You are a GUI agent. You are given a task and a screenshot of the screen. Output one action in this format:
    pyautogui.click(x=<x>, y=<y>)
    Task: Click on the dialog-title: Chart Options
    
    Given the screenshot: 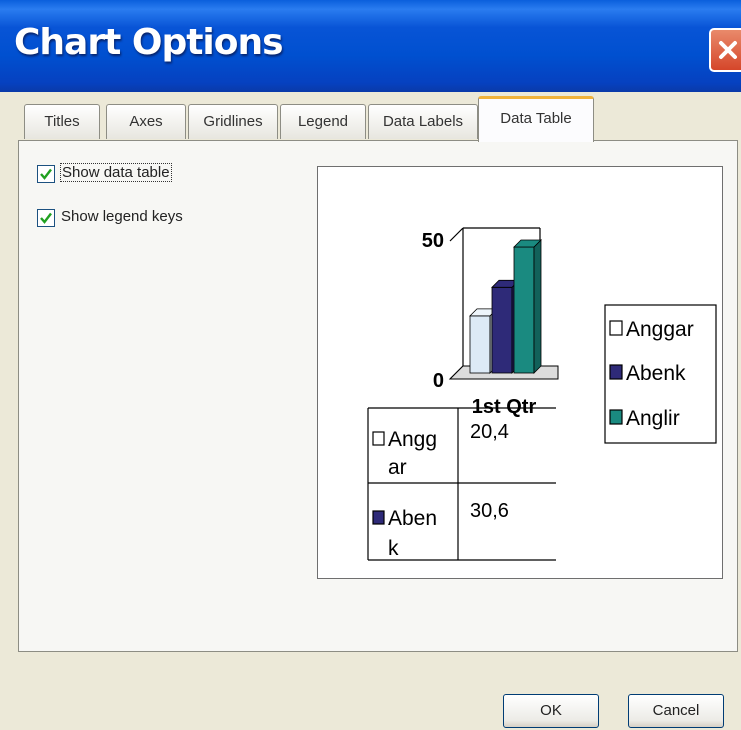 What is the action you would take?
    pyautogui.click(x=149, y=42)
    